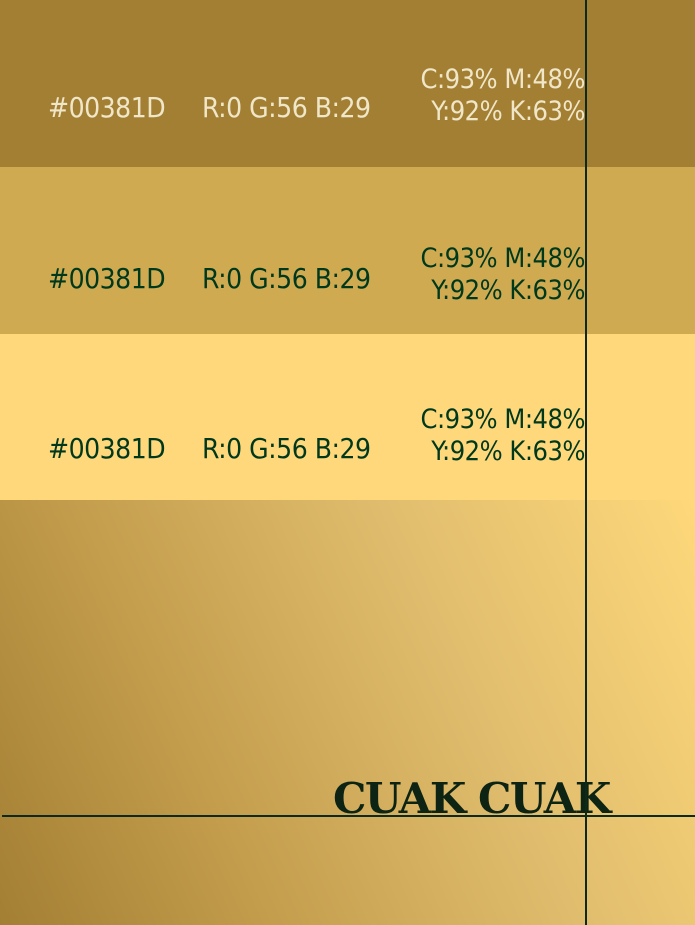 The image size is (695, 925). Describe the element at coordinates (348, 816) in the screenshot. I see `horizontal-guide-line` at that location.